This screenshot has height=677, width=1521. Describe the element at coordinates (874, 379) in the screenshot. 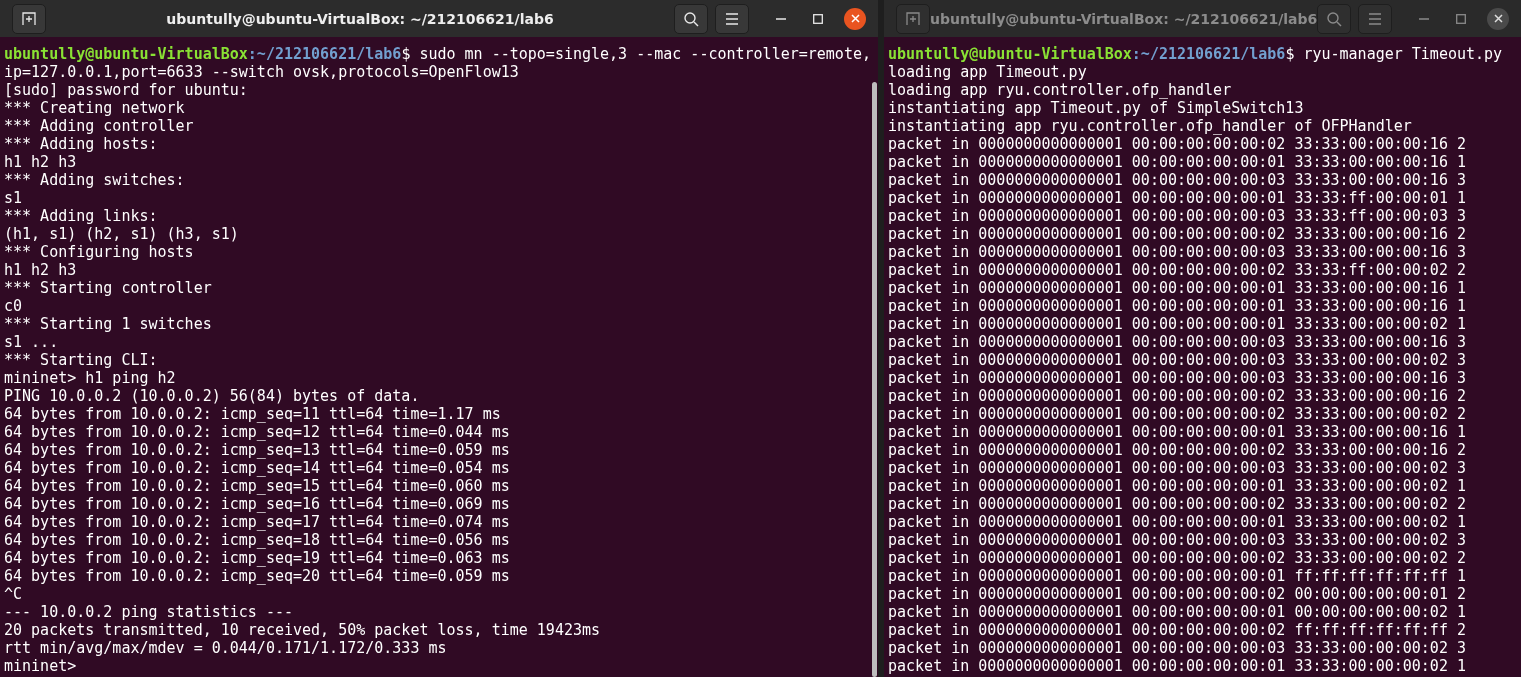

I see `scrollbar-thumb` at that location.